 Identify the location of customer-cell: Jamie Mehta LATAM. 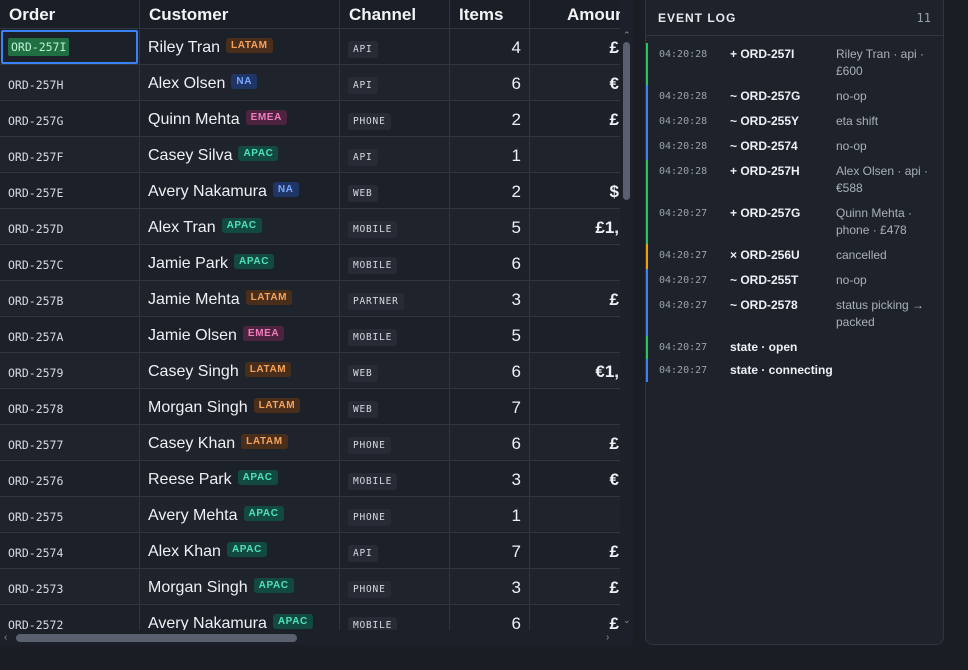
(240, 298).